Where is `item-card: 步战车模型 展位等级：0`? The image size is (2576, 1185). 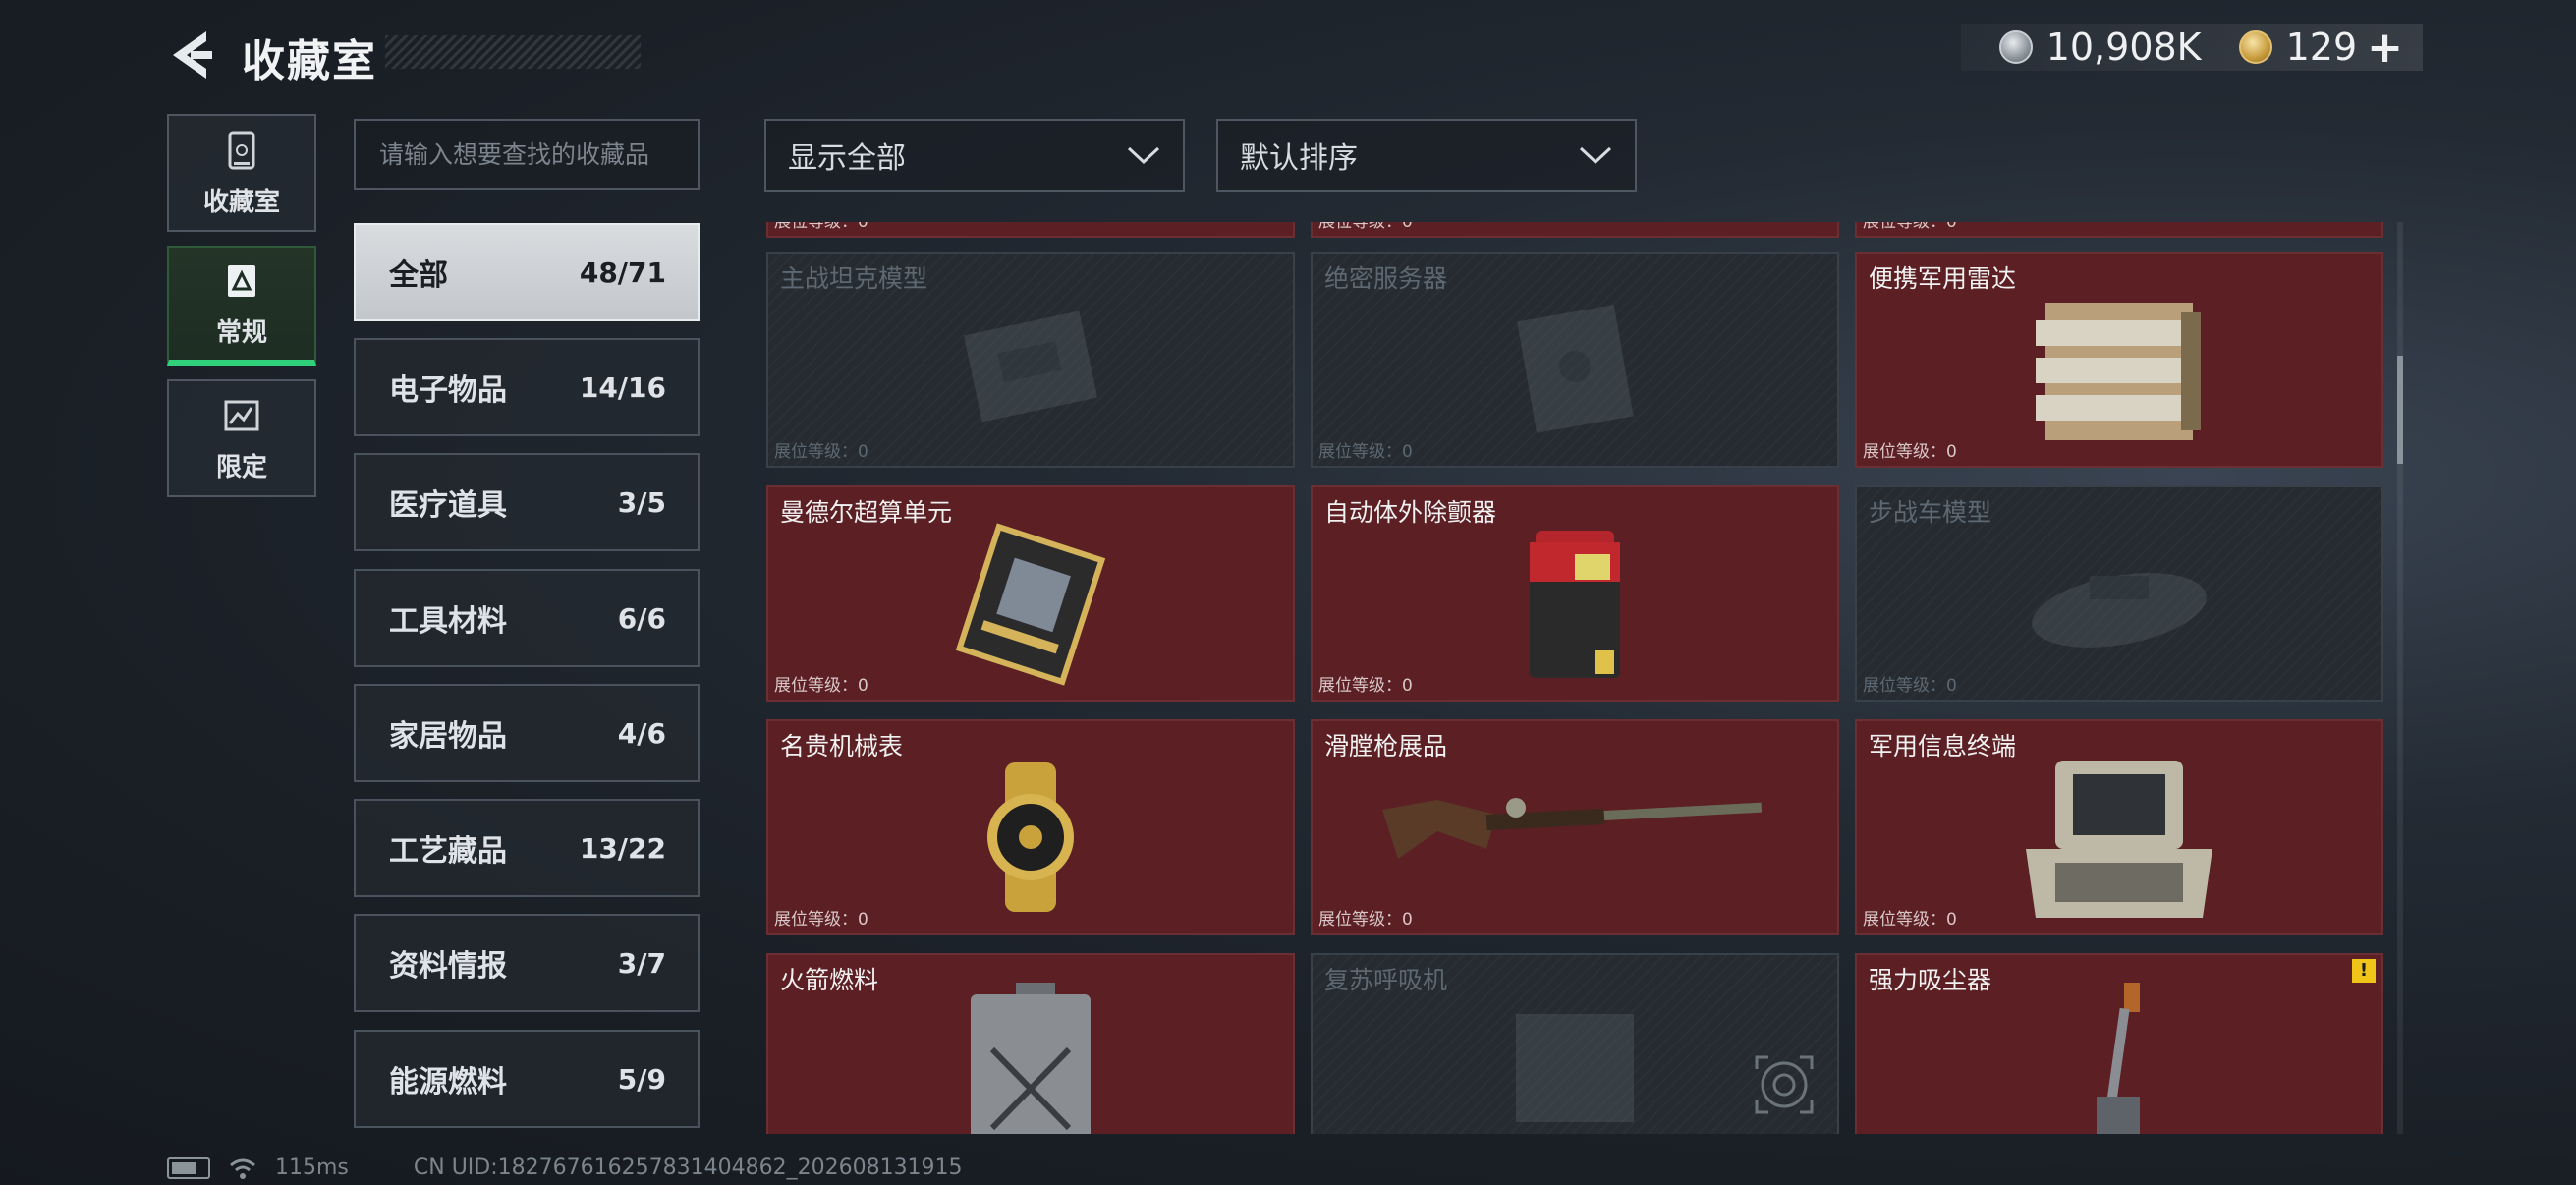
item-card: 步战车模型 展位等级：0 is located at coordinates (2119, 594).